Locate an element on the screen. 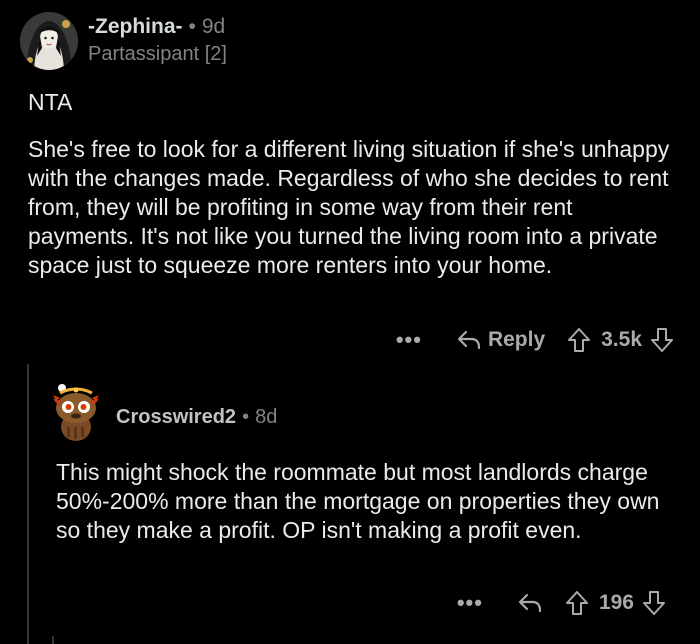  reply-button: Reply is located at coordinates (500, 340).